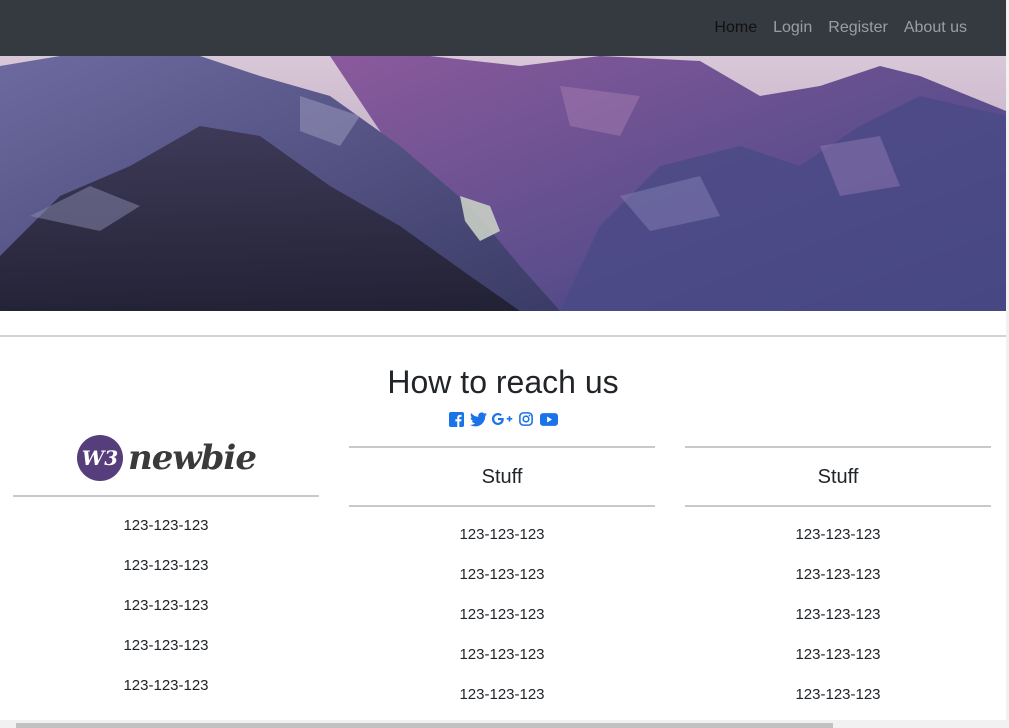  What do you see at coordinates (503, 28) in the screenshot?
I see `top-navbar: Home Login Register About us` at bounding box center [503, 28].